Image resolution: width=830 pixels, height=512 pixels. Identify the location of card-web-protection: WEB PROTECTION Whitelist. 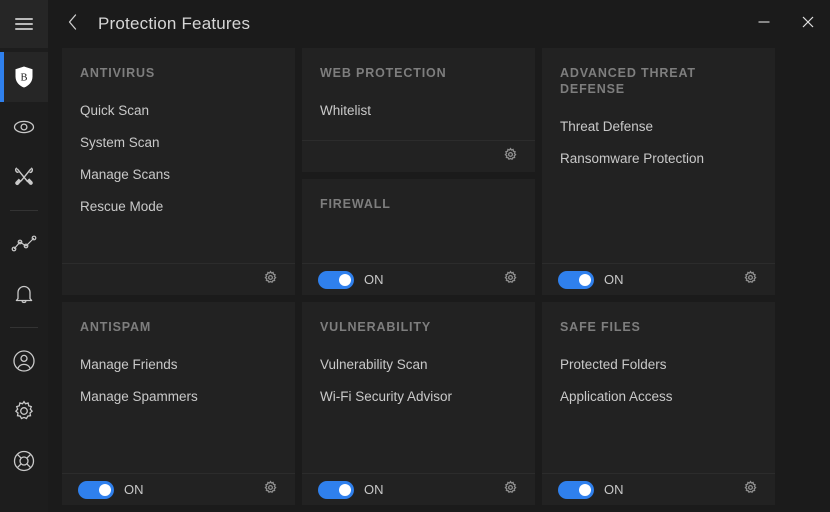
(418, 110).